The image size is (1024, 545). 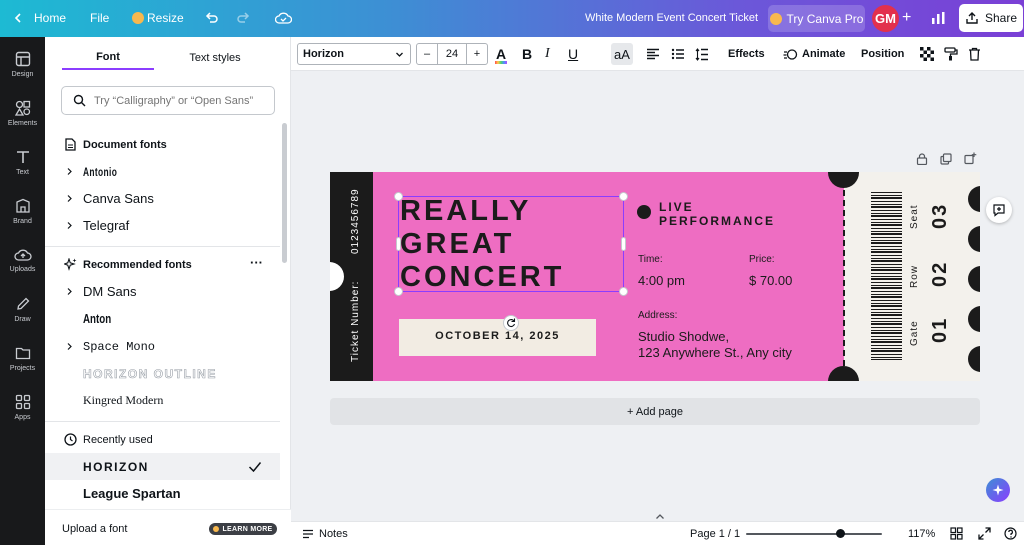 What do you see at coordinates (511, 323) in the screenshot?
I see `rotate-handle` at bounding box center [511, 323].